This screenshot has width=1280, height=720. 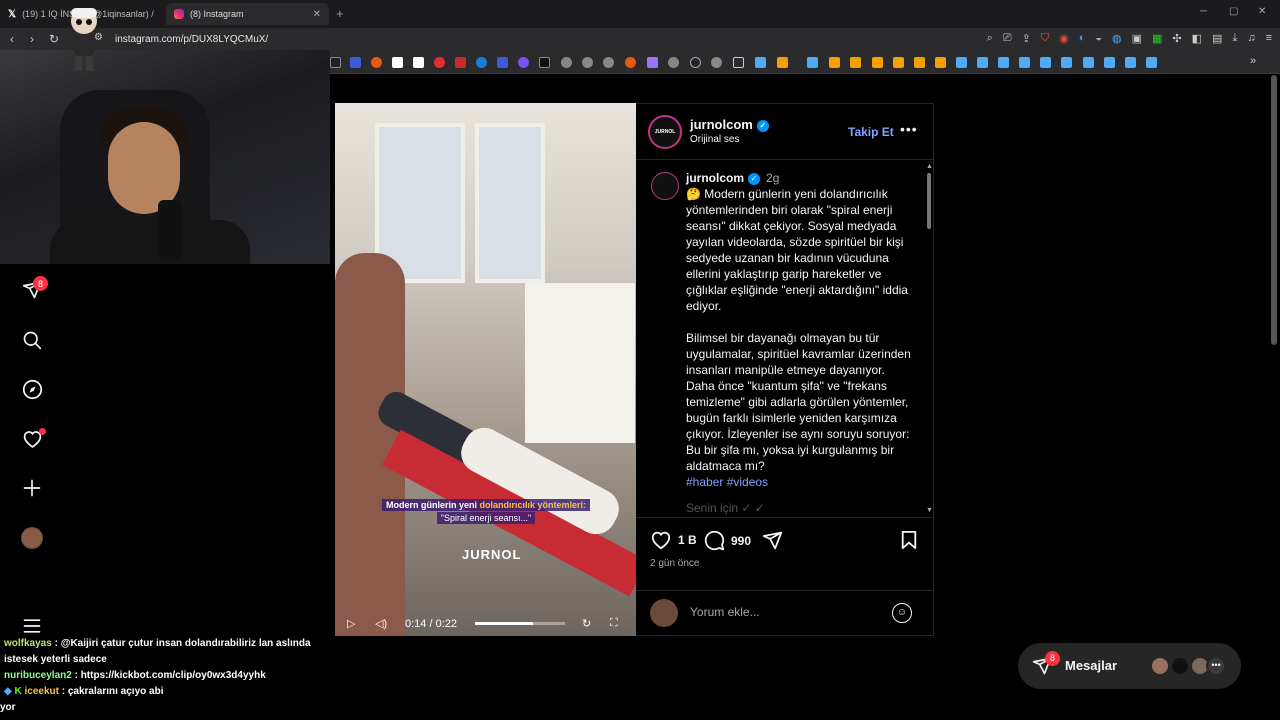 I want to click on shield-icon: ⛉, so click(x=1045, y=38).